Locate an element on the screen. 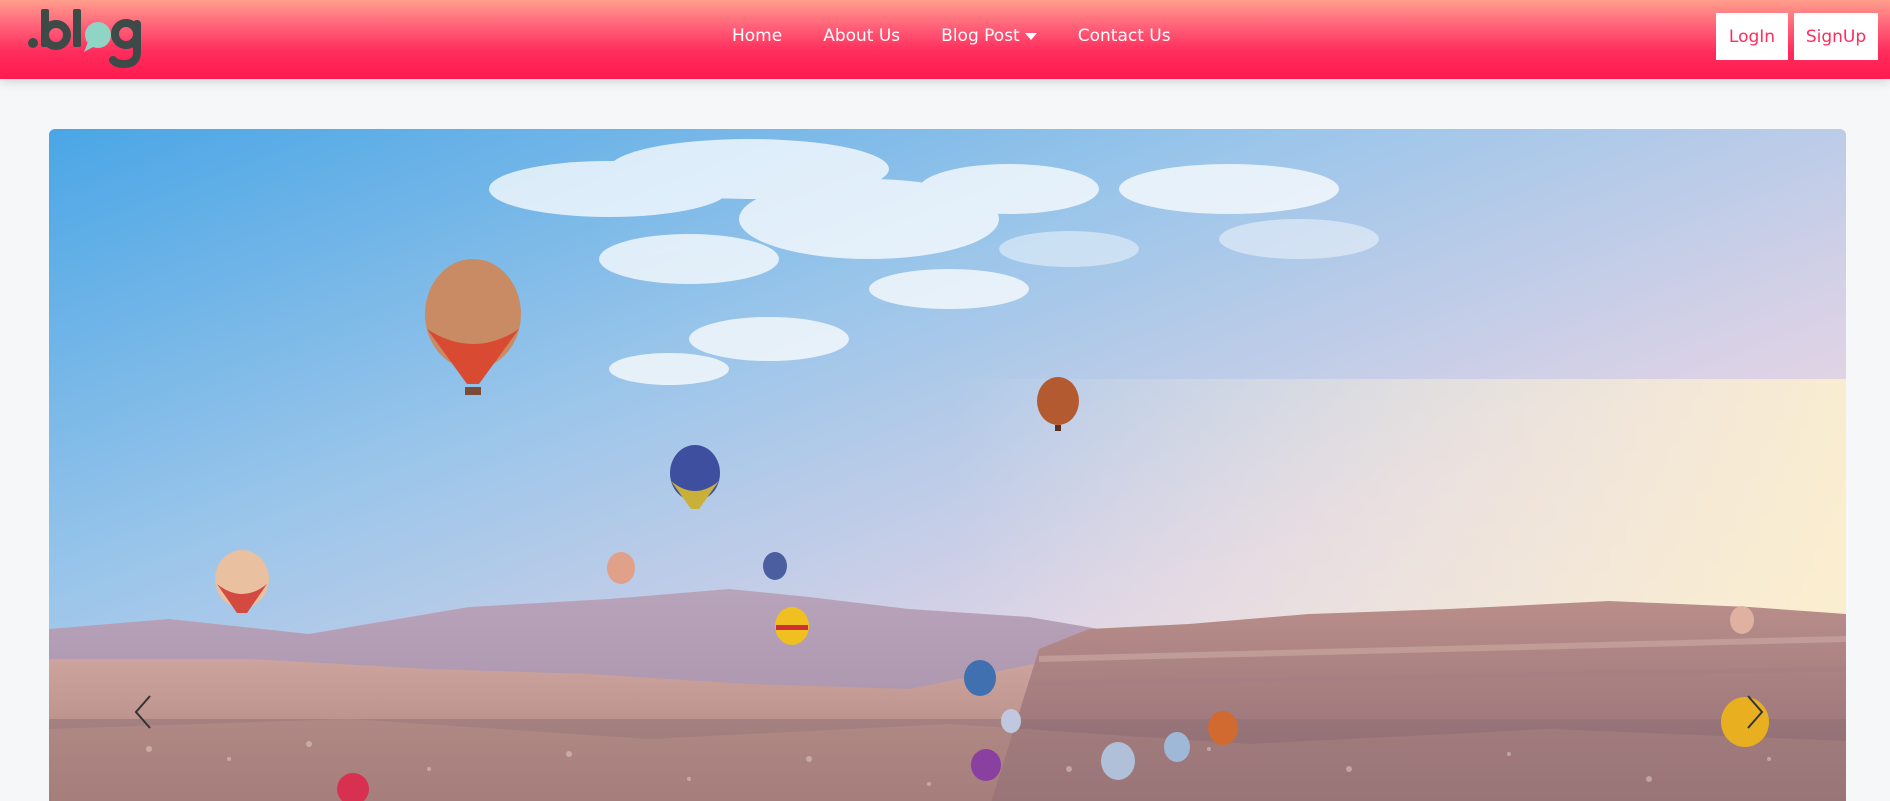  nav-home: Home is located at coordinates (757, 36).